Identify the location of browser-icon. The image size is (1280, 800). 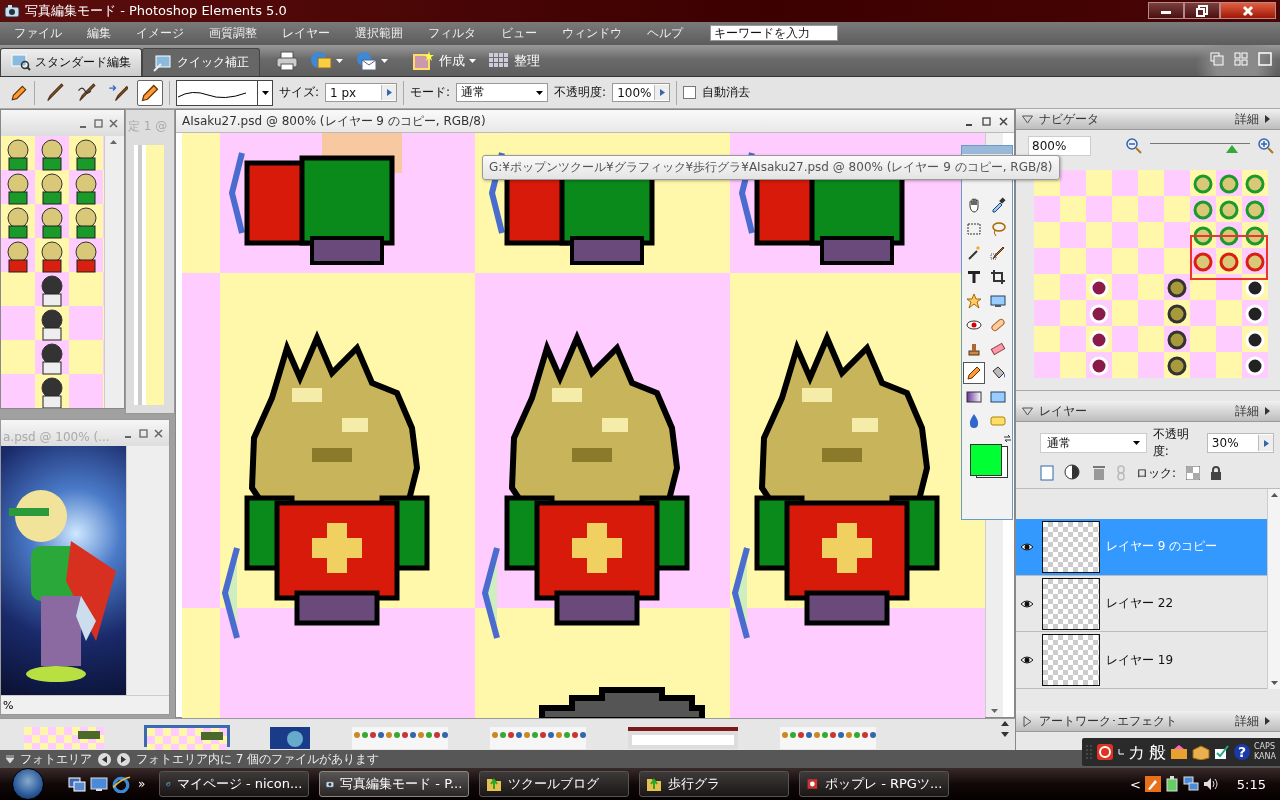
(121, 784).